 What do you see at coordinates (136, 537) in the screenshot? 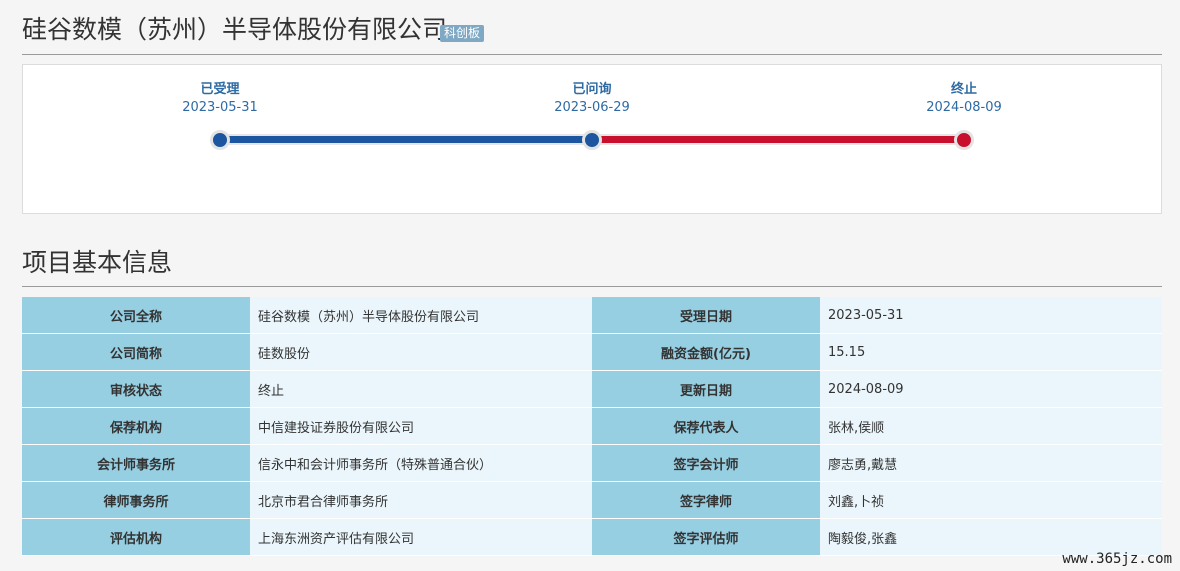
I see `field-label: 评估机构` at bounding box center [136, 537].